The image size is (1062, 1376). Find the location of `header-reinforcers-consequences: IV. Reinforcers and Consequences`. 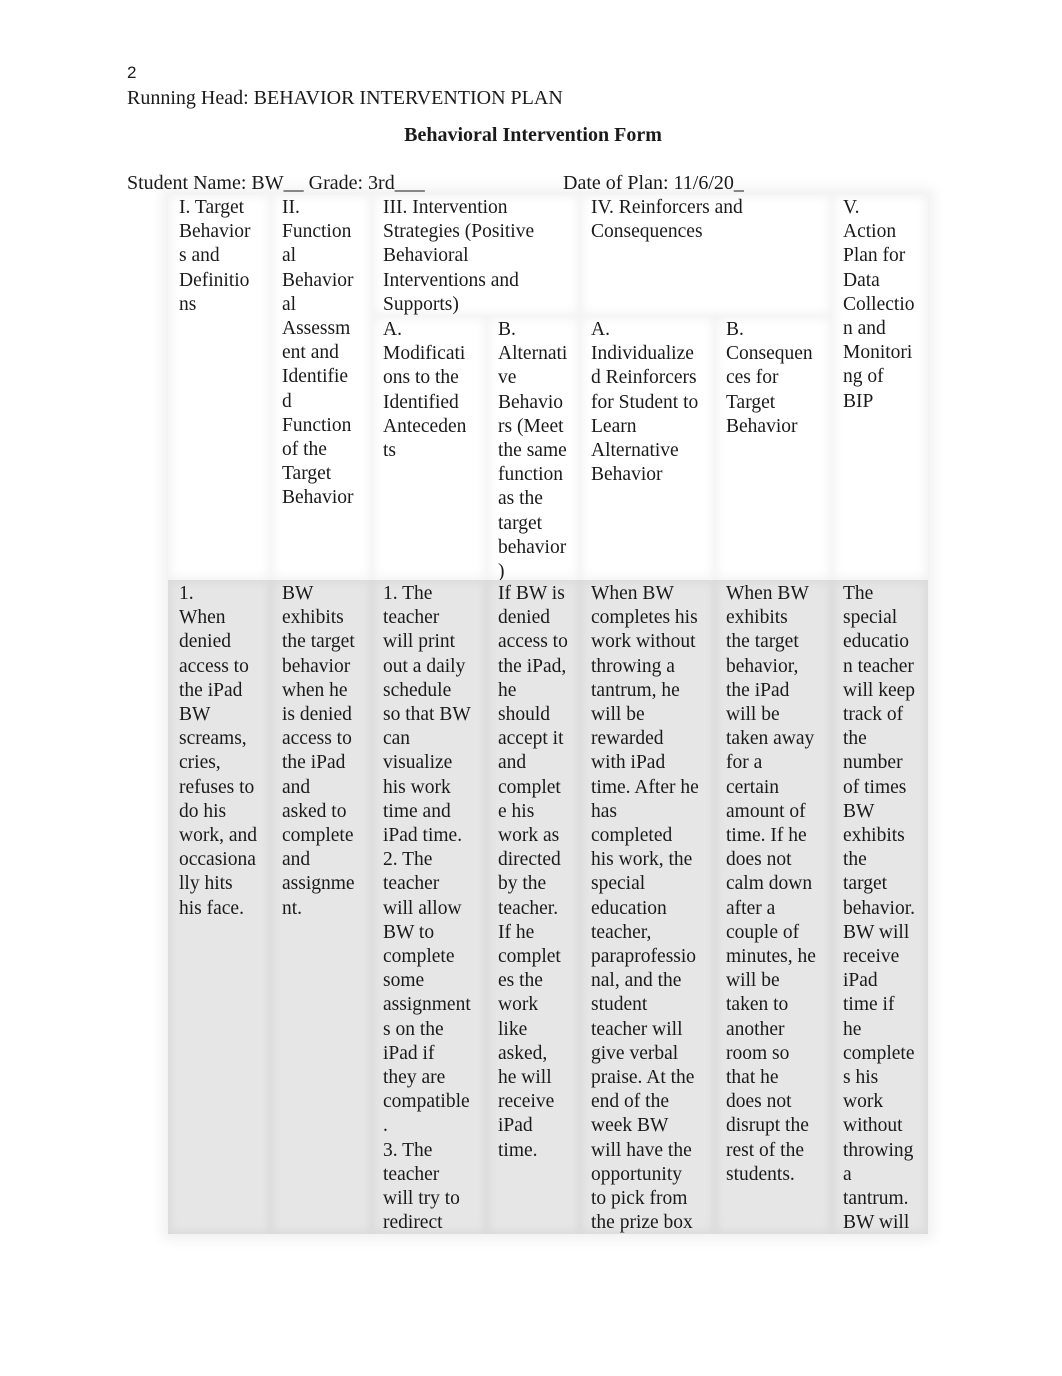

header-reinforcers-consequences: IV. Reinforcers and Consequences is located at coordinates (706, 255).